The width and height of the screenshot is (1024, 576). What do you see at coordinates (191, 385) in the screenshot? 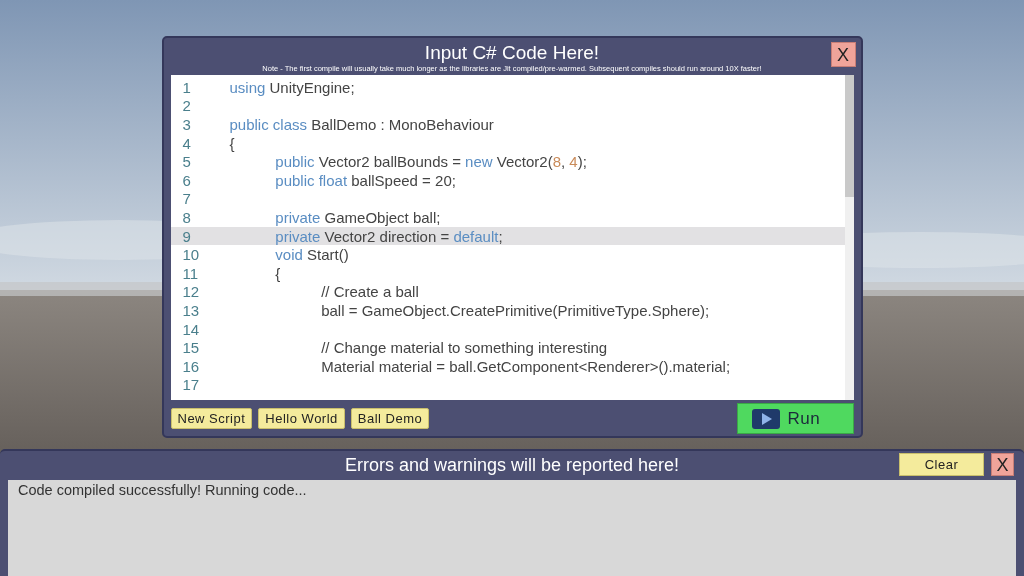
I see `line-number: 17` at bounding box center [191, 385].